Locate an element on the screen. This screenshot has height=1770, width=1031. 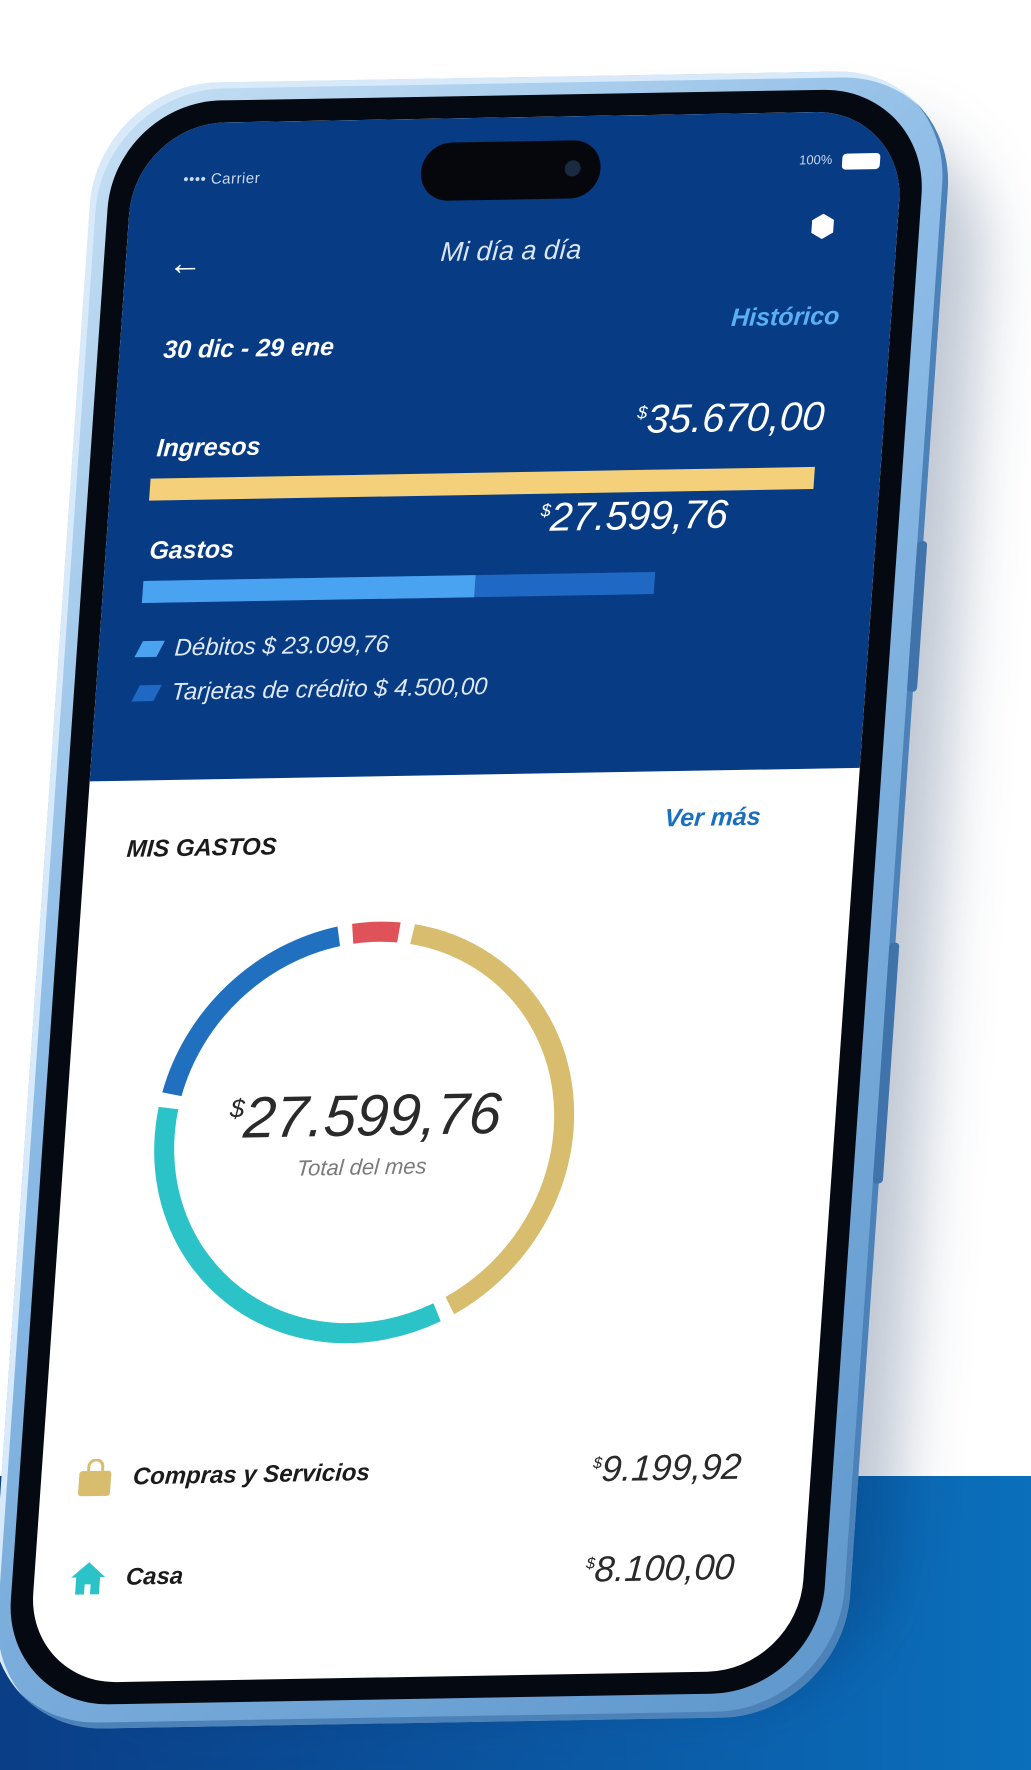
donut-total-value: 27.599,76 is located at coordinates (372, 1115).